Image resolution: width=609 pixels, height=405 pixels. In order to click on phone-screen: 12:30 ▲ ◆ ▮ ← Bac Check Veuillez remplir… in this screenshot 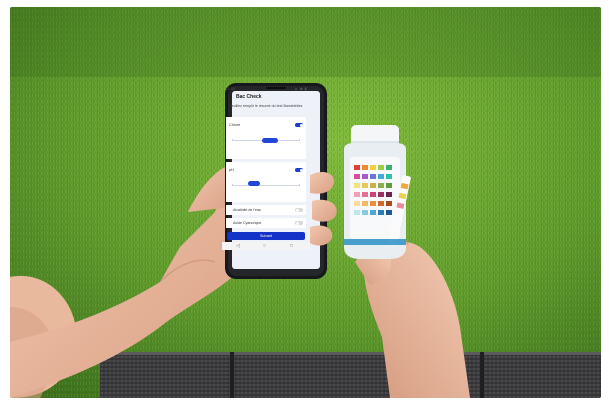, I will do `click(266, 167)`.